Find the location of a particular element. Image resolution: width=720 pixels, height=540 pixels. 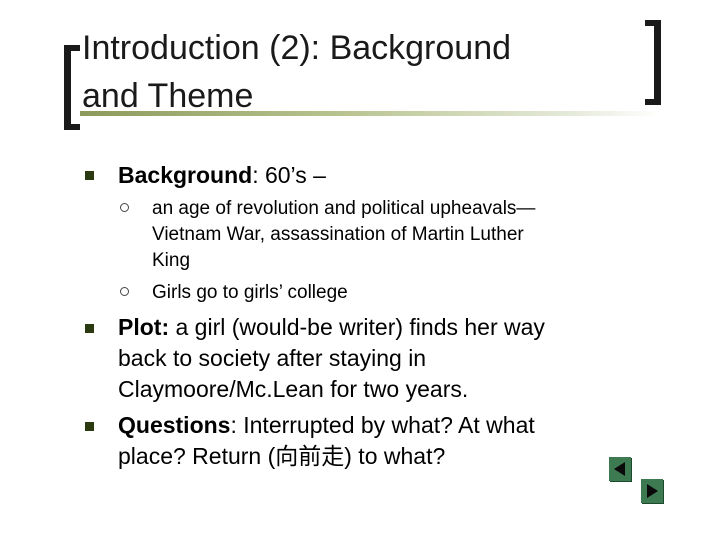

left-bracket-top is located at coordinates (72, 48).